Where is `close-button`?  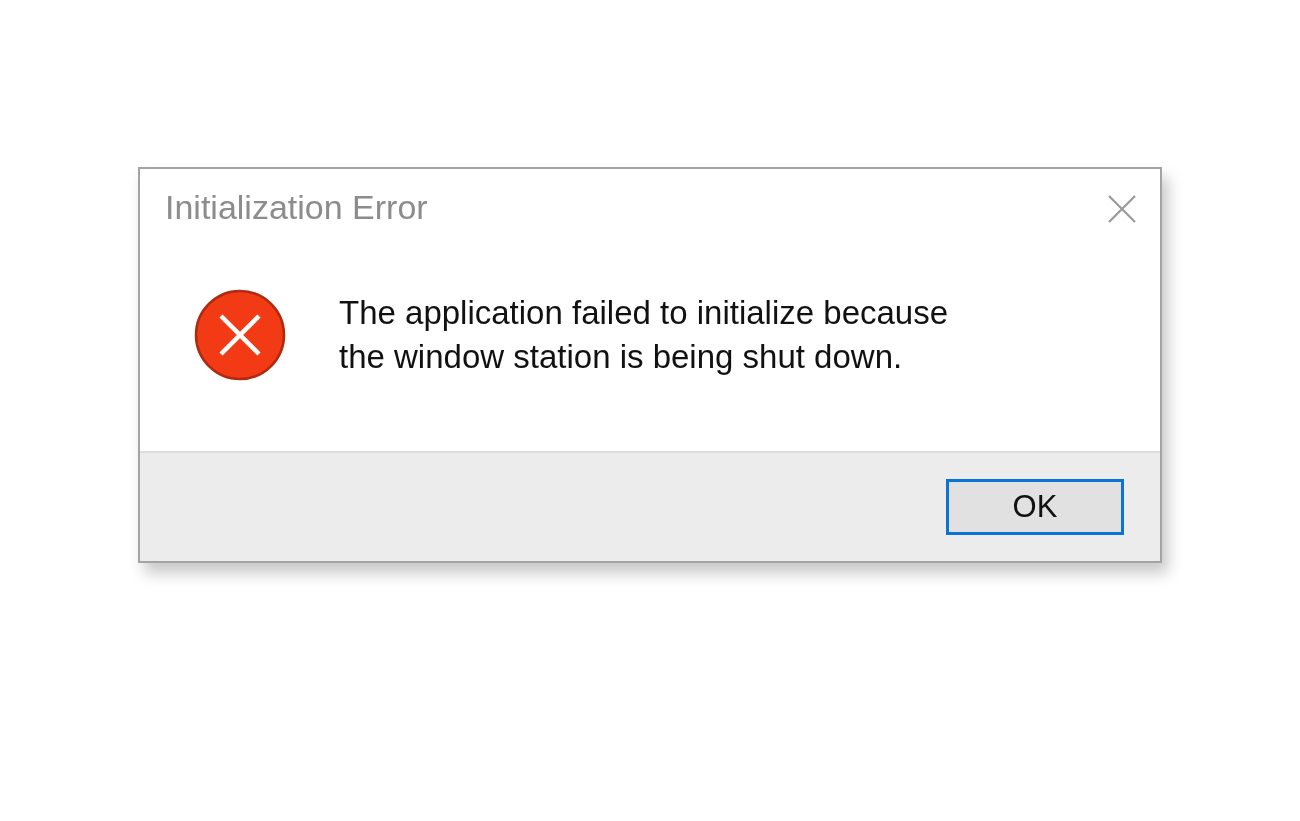
close-button is located at coordinates (1122, 209).